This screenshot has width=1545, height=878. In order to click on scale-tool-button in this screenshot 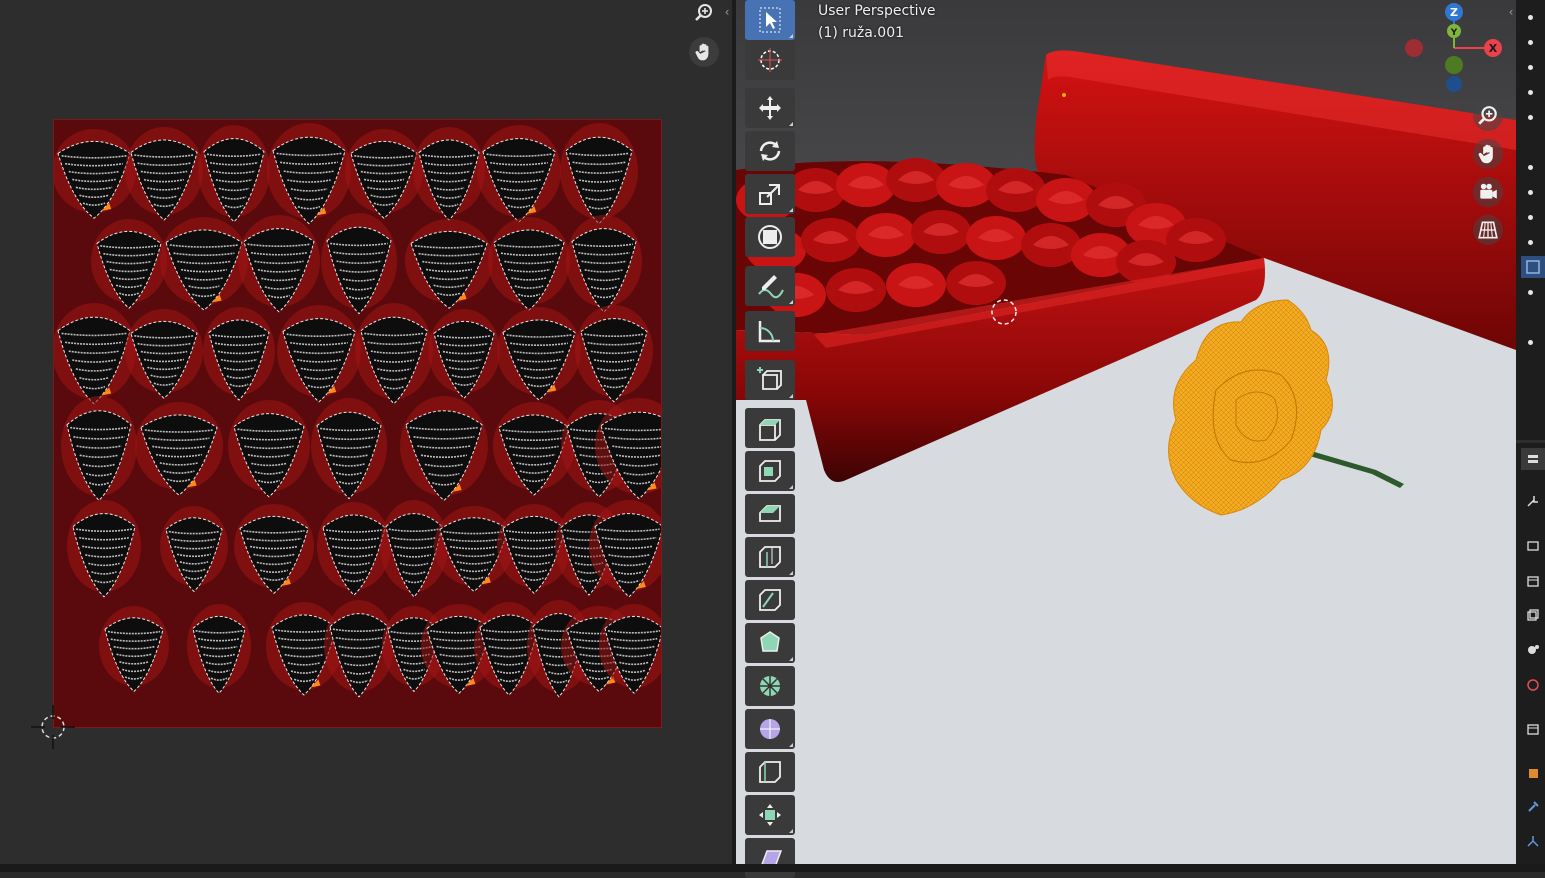, I will do `click(770, 194)`.